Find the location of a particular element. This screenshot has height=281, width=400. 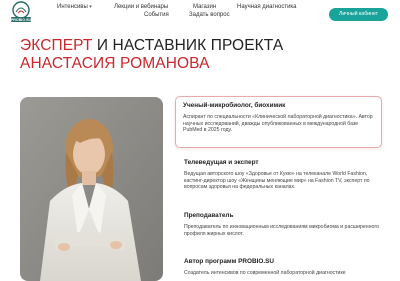

card-author-heading: Автор программ PROBIO.SU is located at coordinates (229, 261).